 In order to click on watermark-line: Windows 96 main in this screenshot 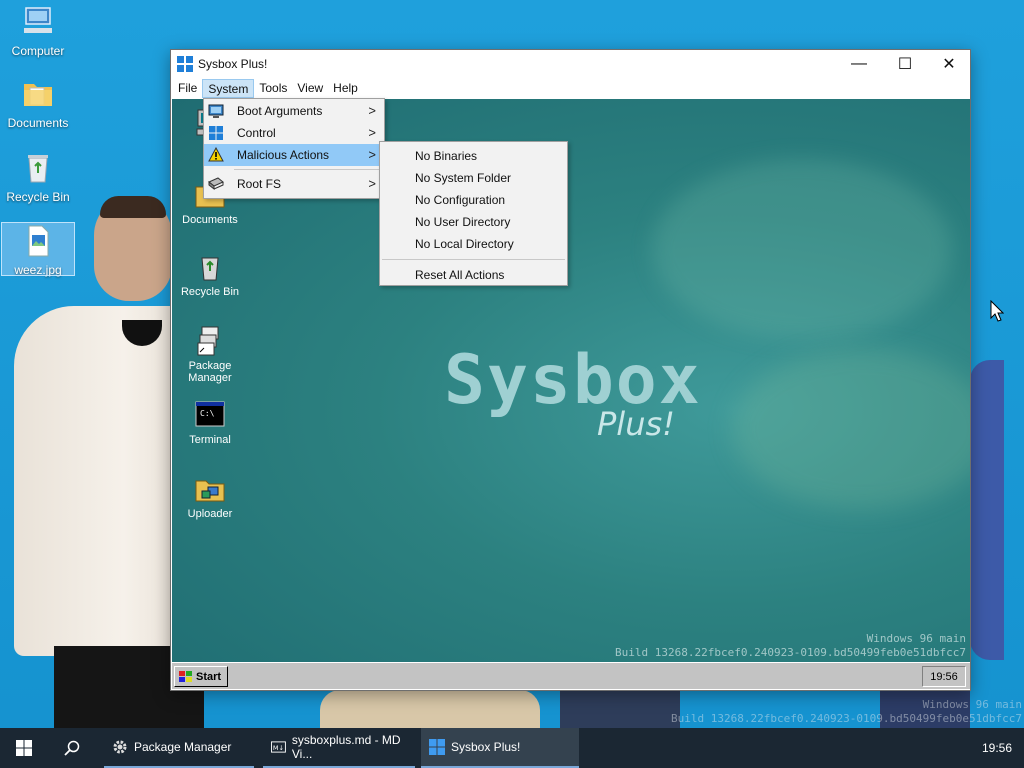, I will do `click(972, 704)`.